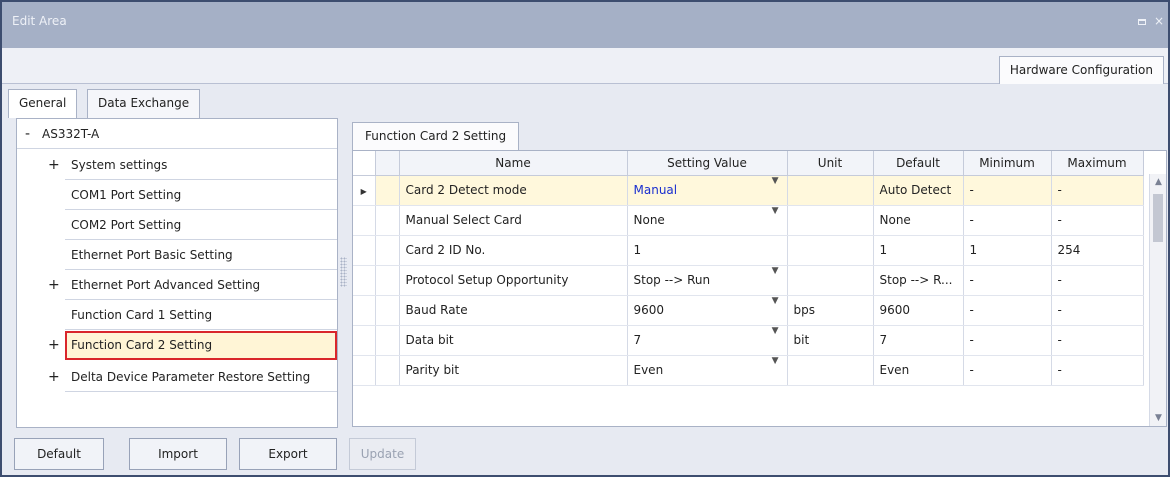  Describe the element at coordinates (649, 220) in the screenshot. I see `cell-value: None` at that location.